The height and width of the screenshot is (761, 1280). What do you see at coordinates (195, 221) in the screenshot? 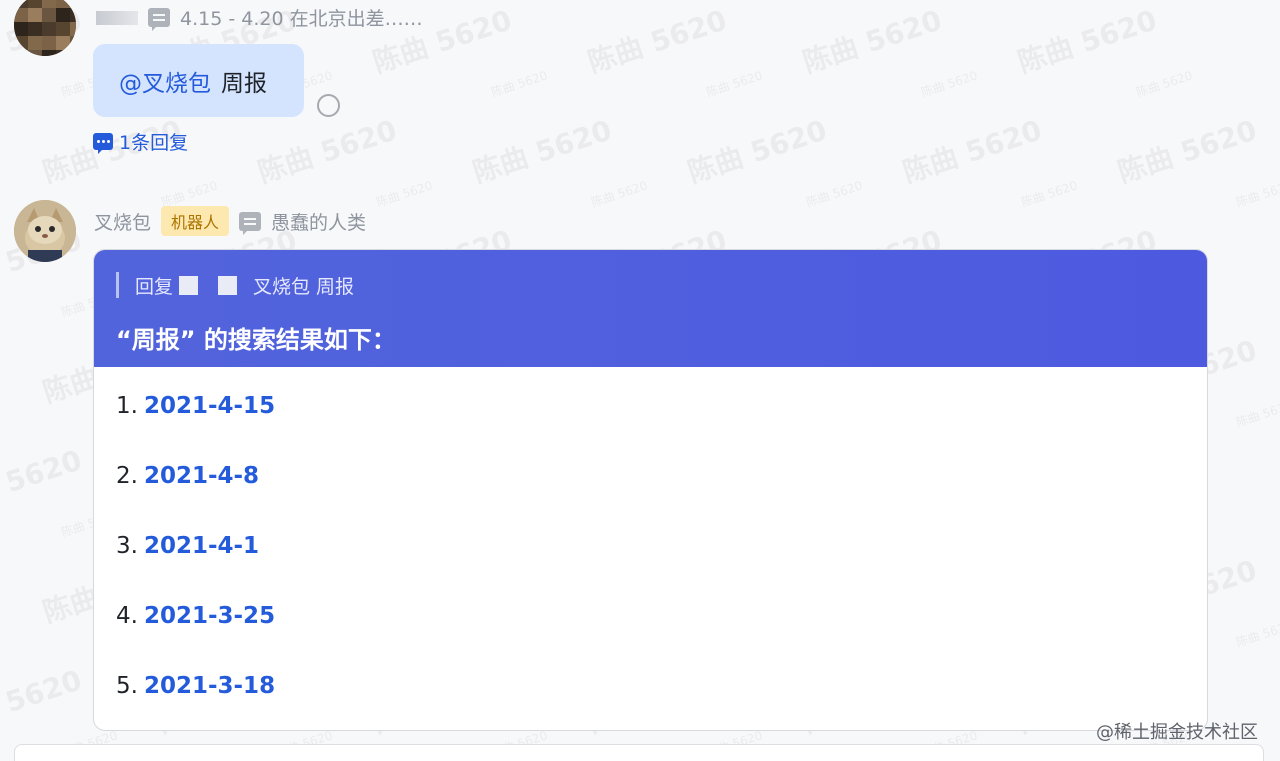
I see `robot-badge: 机器人` at bounding box center [195, 221].